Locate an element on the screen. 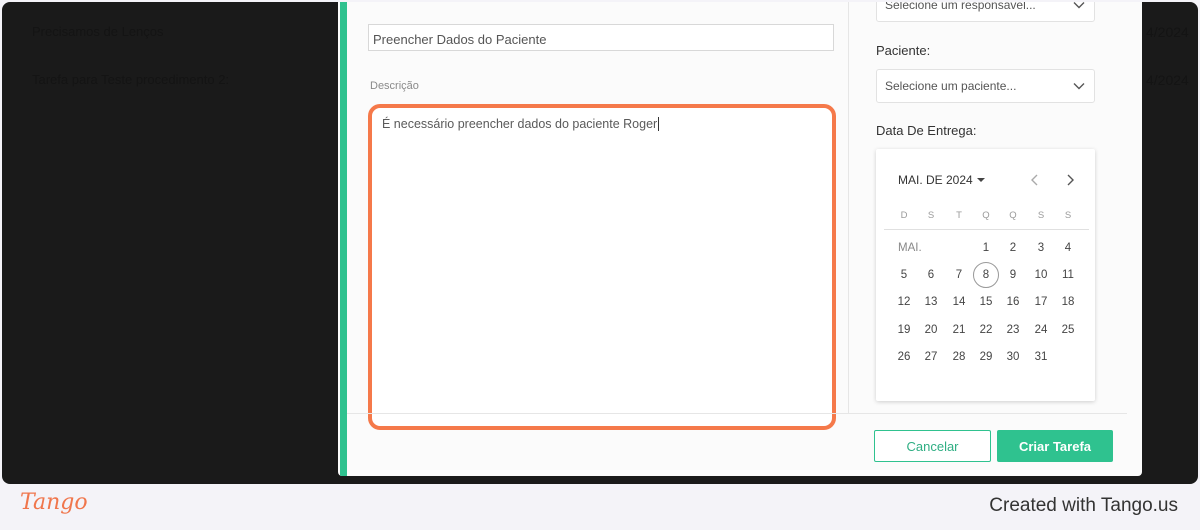  description-label: Descrição is located at coordinates (394, 86).